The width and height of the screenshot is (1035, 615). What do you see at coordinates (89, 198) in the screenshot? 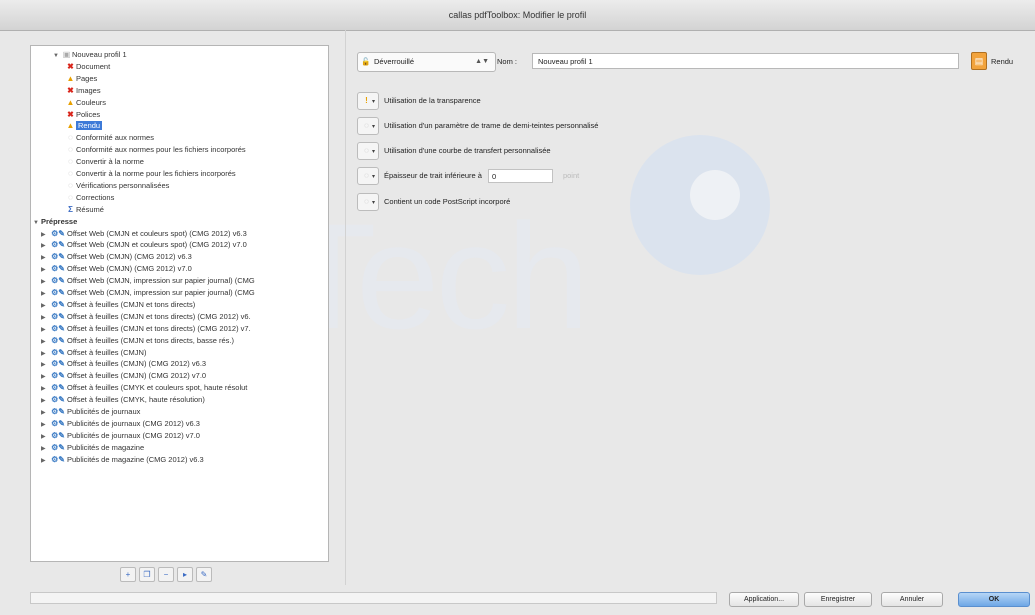
I see `tree-conformity-item: ◌ Corrections` at bounding box center [89, 198].